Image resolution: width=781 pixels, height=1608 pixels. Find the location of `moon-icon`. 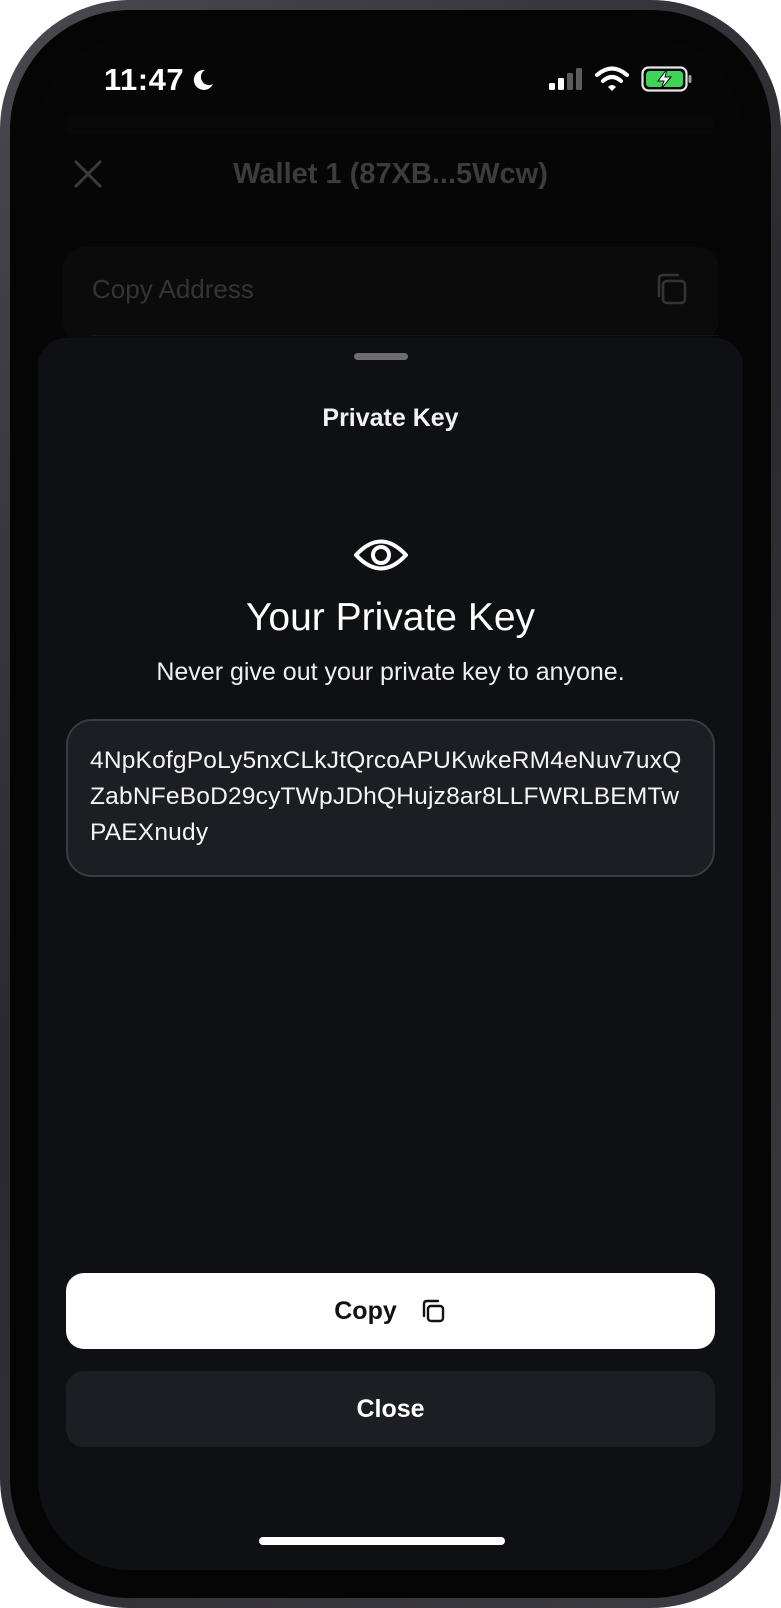

moon-icon is located at coordinates (203, 79).